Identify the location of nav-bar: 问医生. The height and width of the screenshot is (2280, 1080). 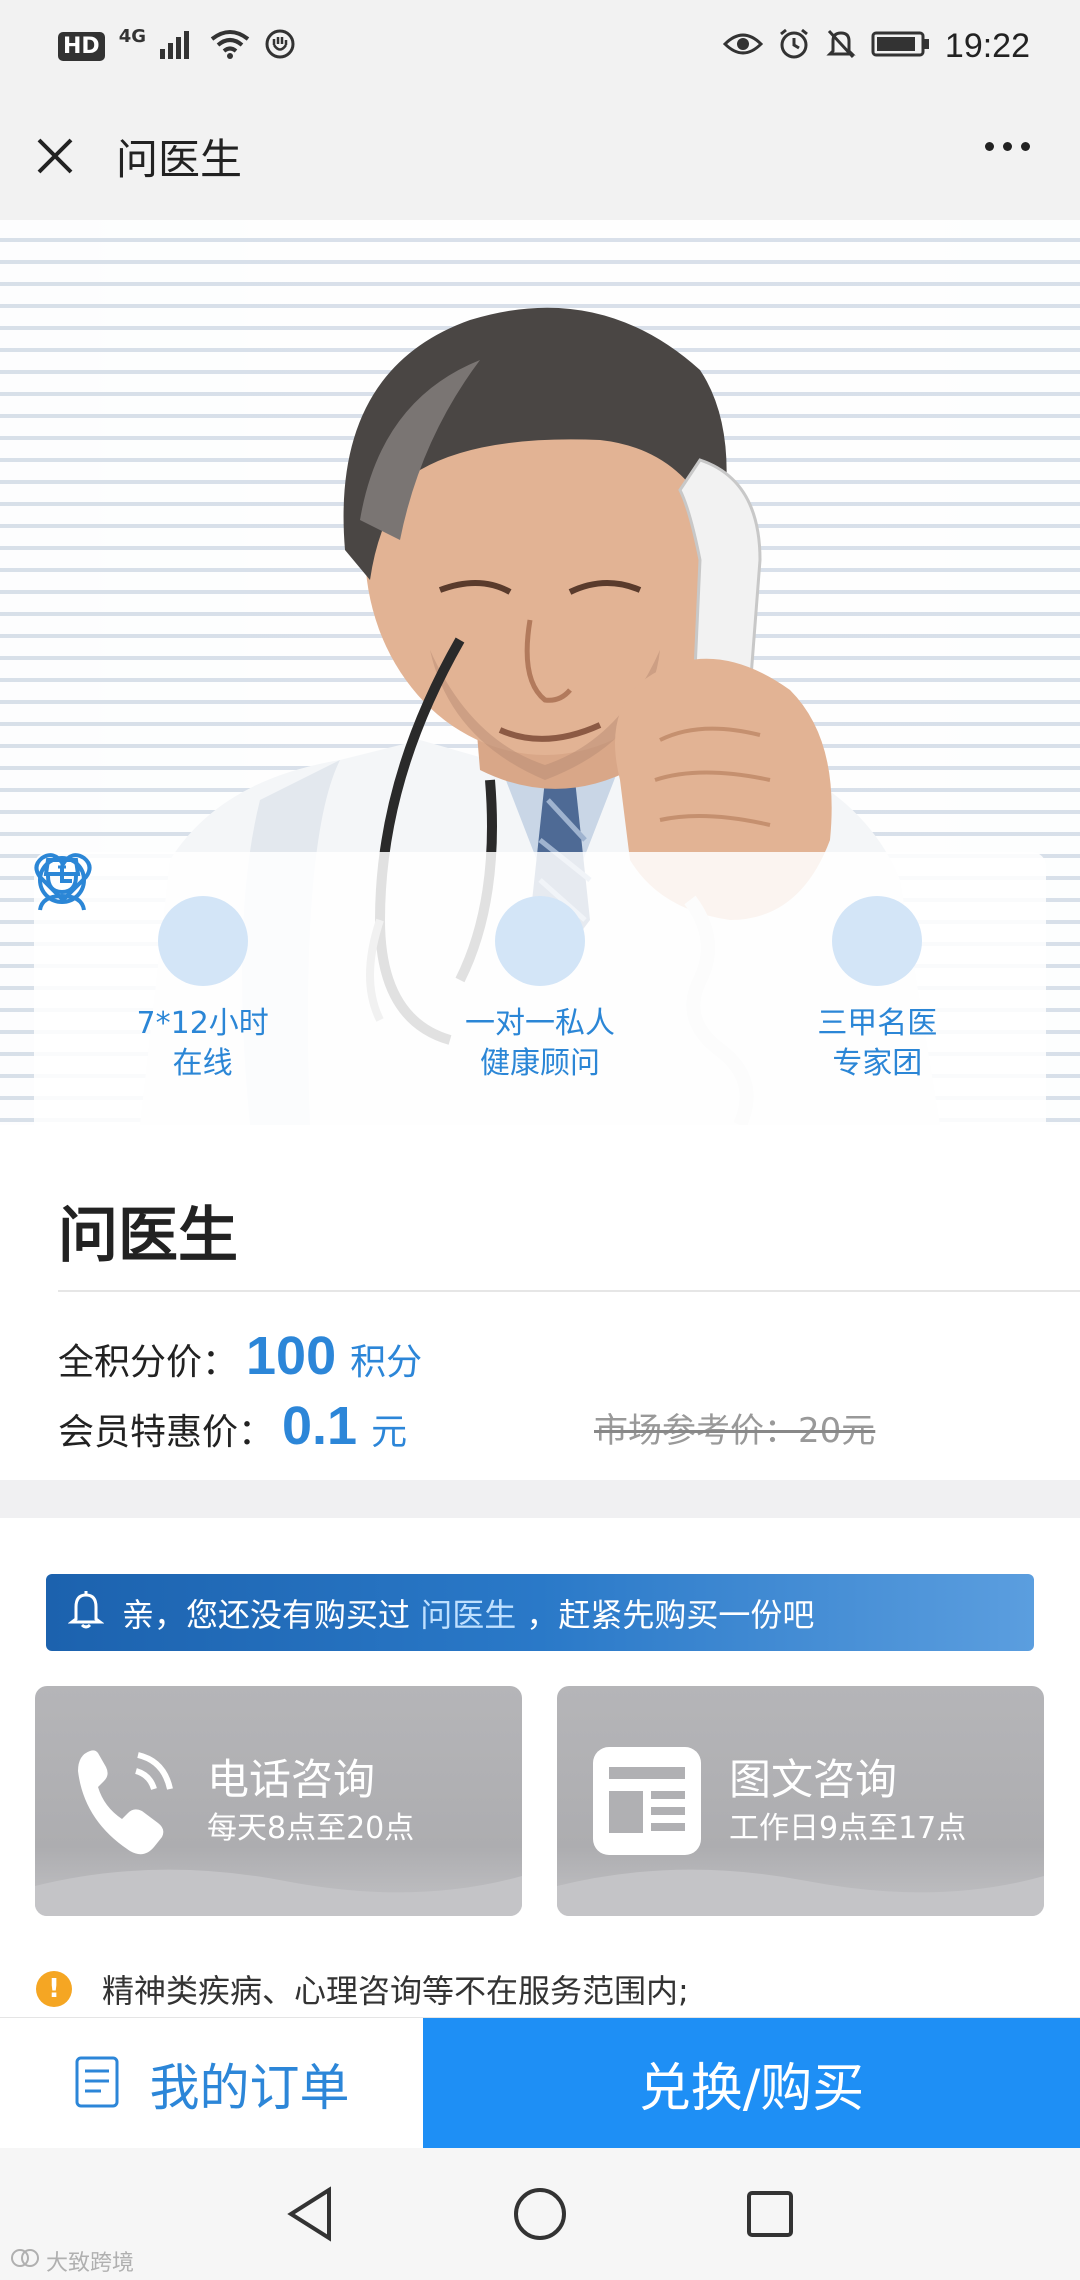
(540, 156).